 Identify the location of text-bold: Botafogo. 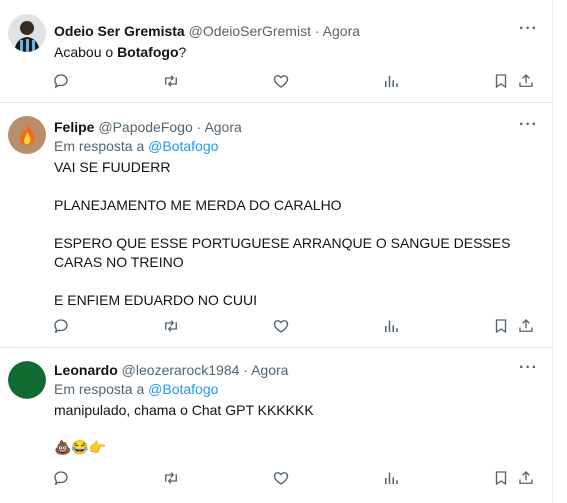
(148, 52).